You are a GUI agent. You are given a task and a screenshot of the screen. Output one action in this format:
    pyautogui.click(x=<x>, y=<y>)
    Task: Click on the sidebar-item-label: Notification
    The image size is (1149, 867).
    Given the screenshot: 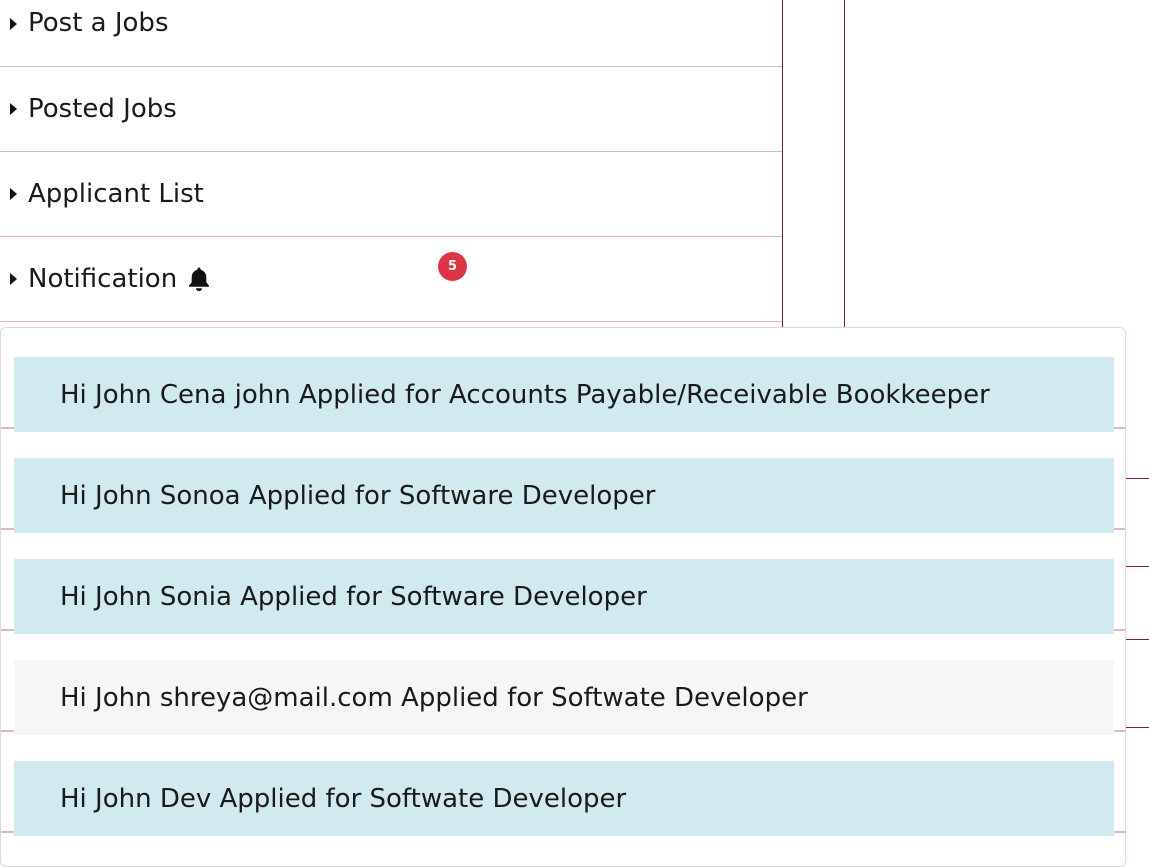 What is the action you would take?
    pyautogui.click(x=103, y=279)
    